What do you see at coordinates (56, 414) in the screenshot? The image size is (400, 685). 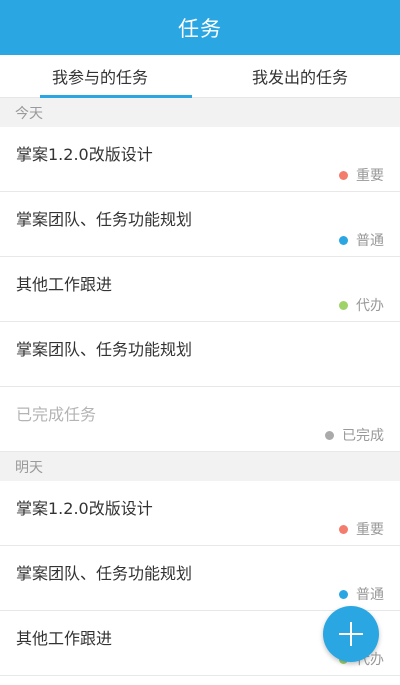 I see `task-title: 已完成任务` at bounding box center [56, 414].